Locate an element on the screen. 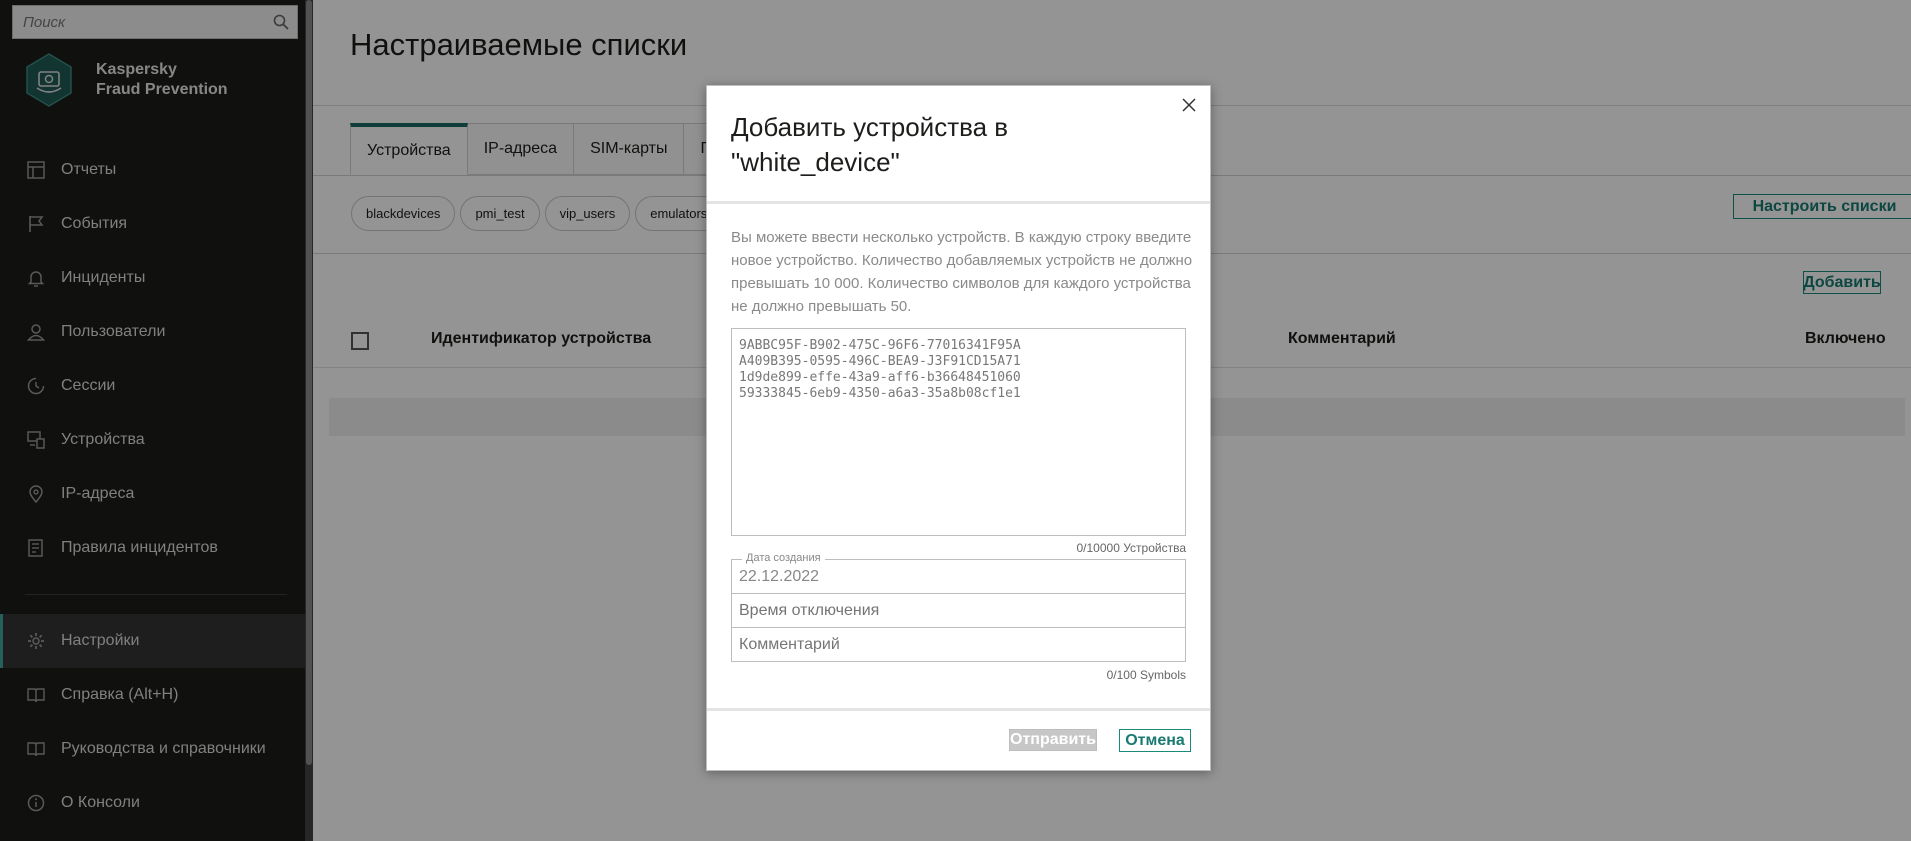 The width and height of the screenshot is (1911, 841). comment-input is located at coordinates (958, 644).